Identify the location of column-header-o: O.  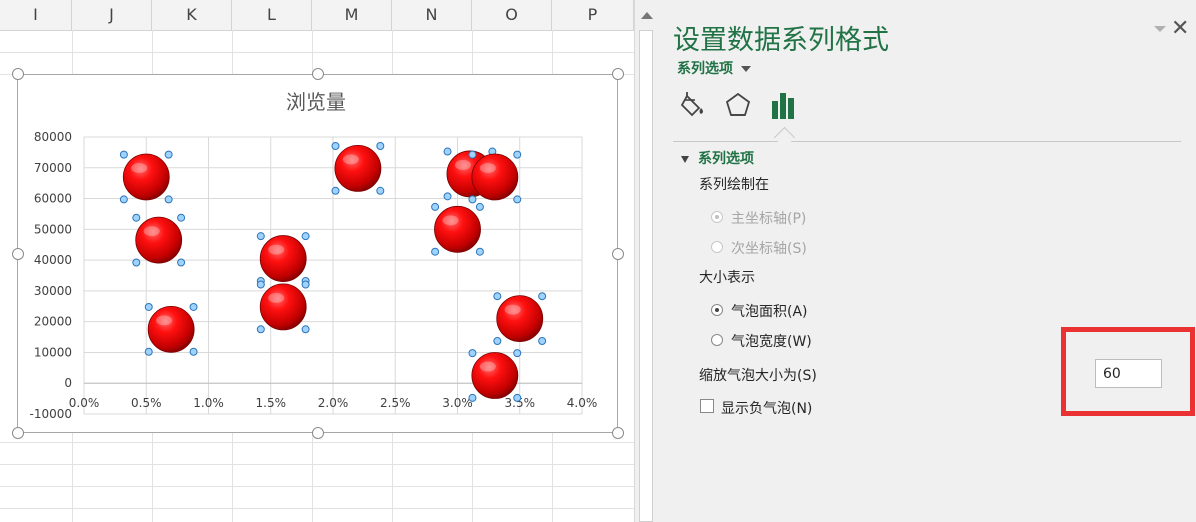
(512, 15).